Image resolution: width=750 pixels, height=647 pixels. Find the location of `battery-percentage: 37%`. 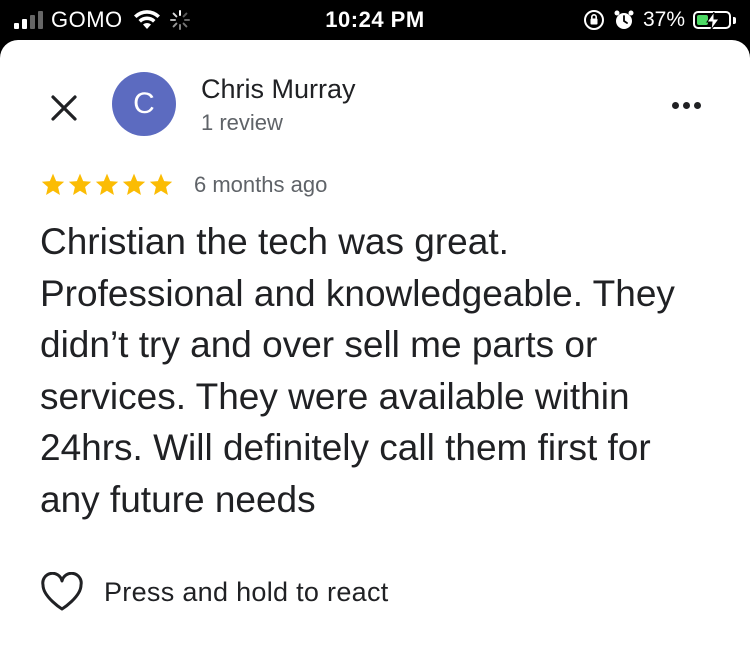

battery-percentage: 37% is located at coordinates (663, 19).